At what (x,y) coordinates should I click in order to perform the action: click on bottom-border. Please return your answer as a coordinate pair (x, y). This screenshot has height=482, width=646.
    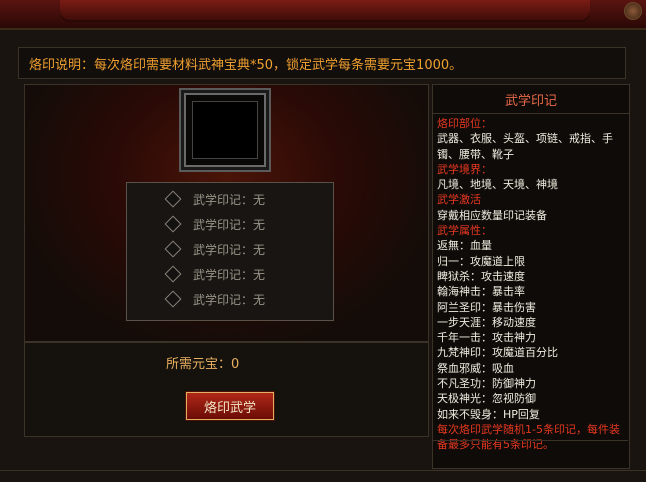
    Looking at the image, I should click on (323, 476).